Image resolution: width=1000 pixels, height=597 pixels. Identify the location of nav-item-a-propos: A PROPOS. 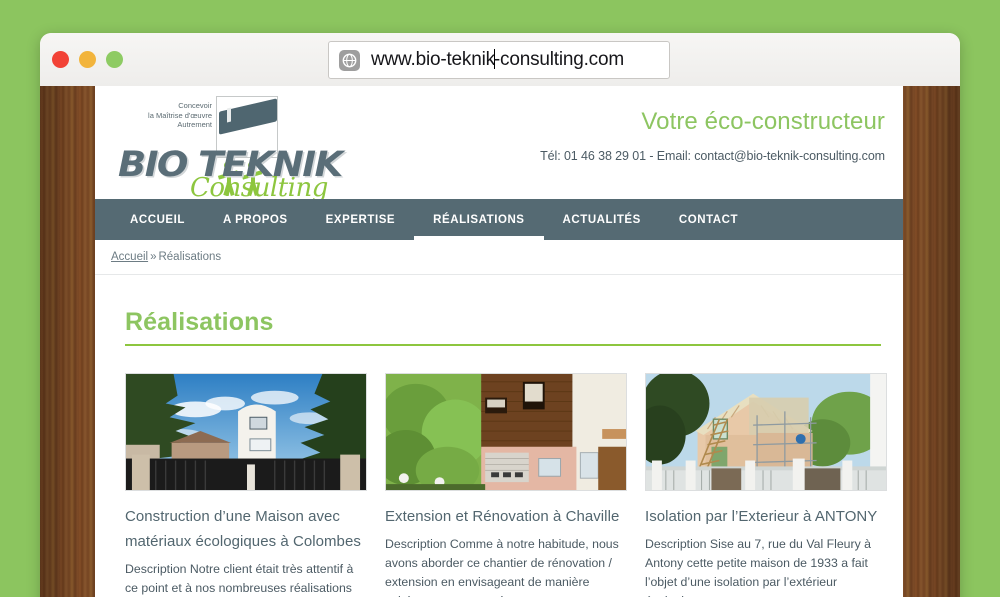
(255, 219).